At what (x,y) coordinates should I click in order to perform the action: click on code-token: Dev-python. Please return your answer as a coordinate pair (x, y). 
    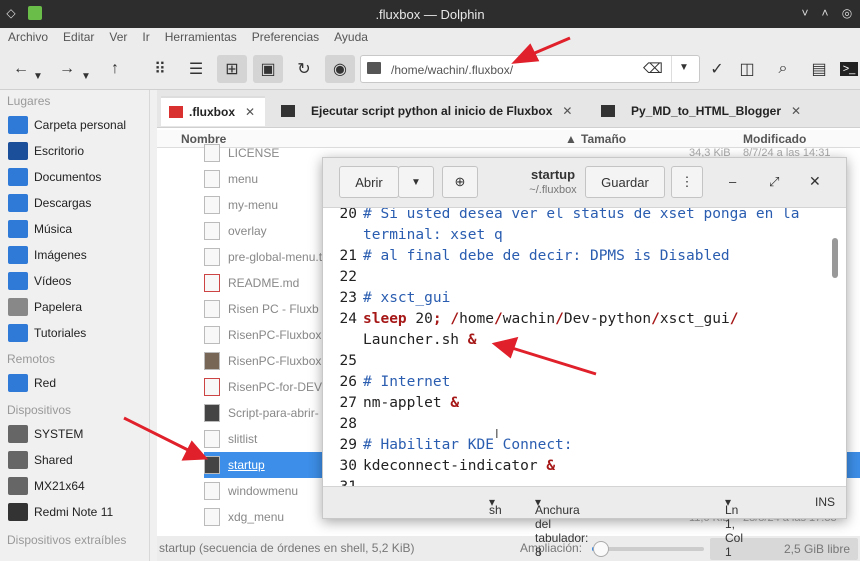
    Looking at the image, I should click on (607, 319).